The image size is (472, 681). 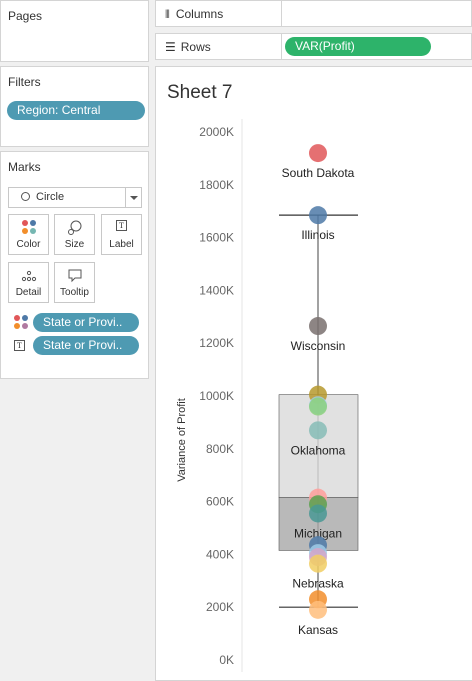 What do you see at coordinates (216, 396) in the screenshot?
I see `y-tick-label: 1000K` at bounding box center [216, 396].